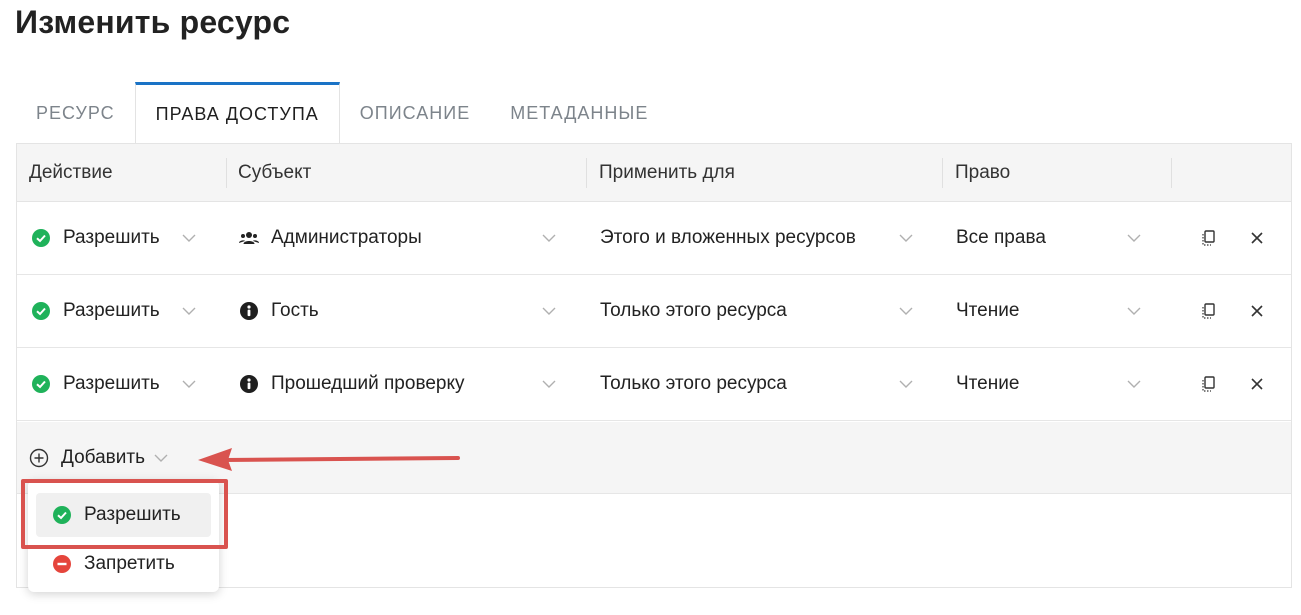 This screenshot has width=1301, height=615. I want to click on subject-select: Гость, so click(279, 311).